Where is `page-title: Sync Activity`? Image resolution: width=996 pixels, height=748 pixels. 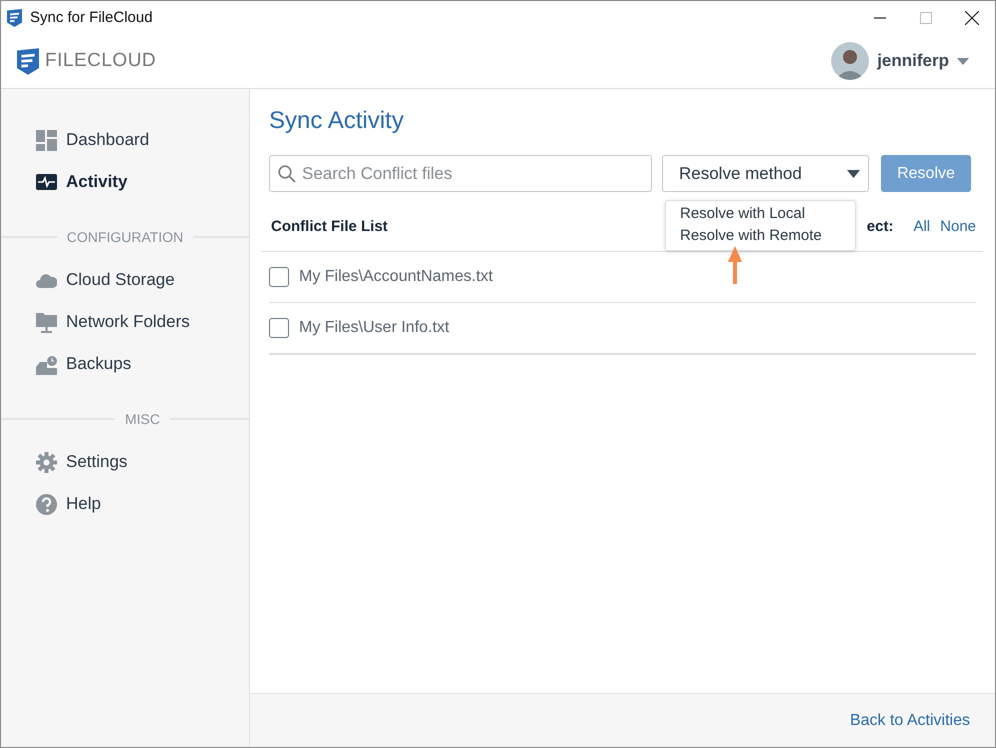
page-title: Sync Activity is located at coordinates (337, 121).